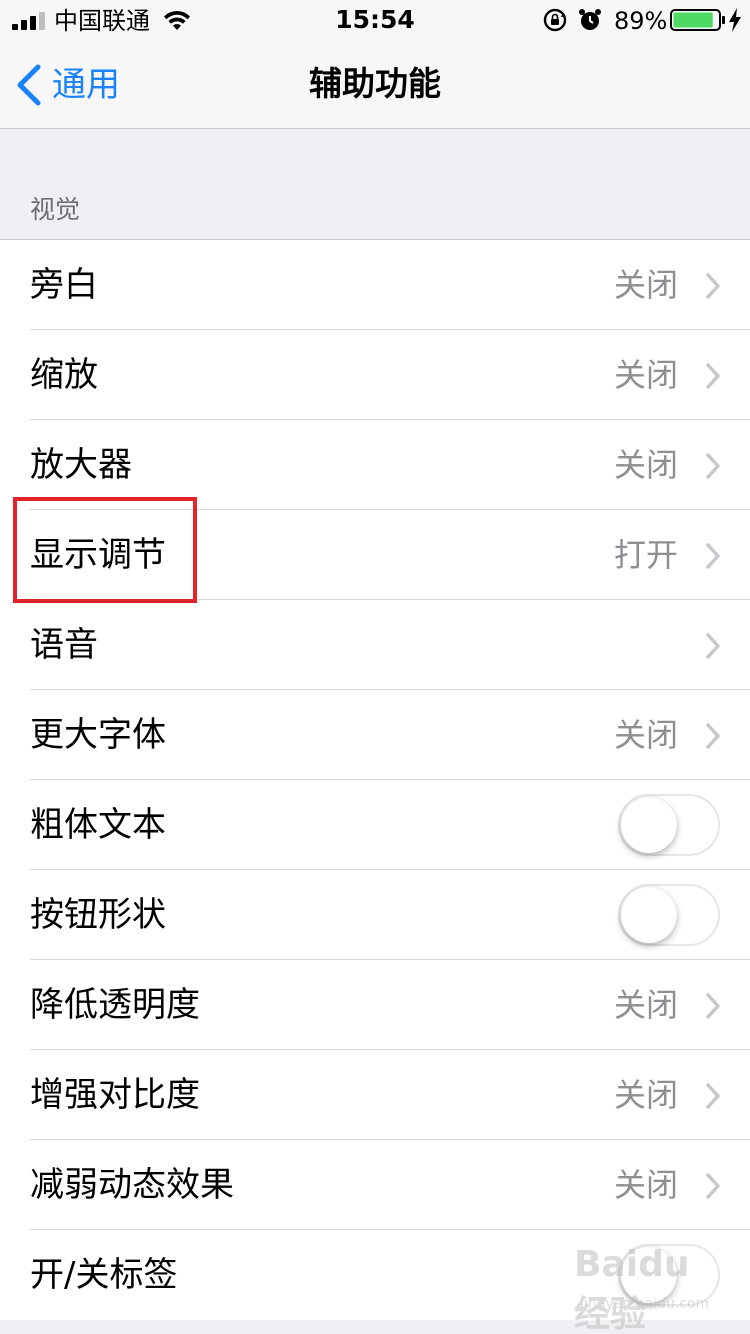 The height and width of the screenshot is (1334, 750). What do you see at coordinates (641, 21) in the screenshot?
I see `battery-percent: 89%` at bounding box center [641, 21].